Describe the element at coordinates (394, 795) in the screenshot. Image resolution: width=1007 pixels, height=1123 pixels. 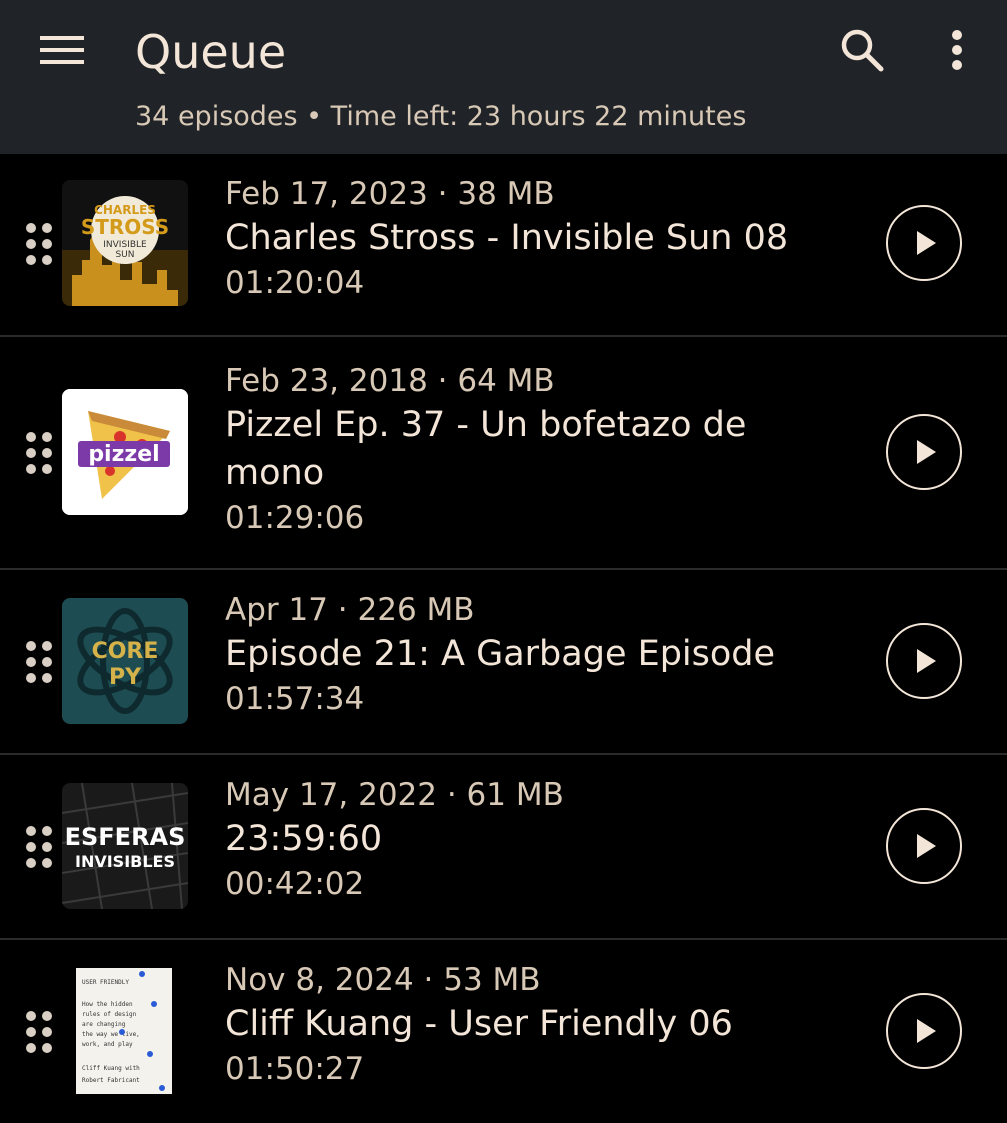
I see `episode-date-size: May 17, 2022 · 61 MB` at that location.